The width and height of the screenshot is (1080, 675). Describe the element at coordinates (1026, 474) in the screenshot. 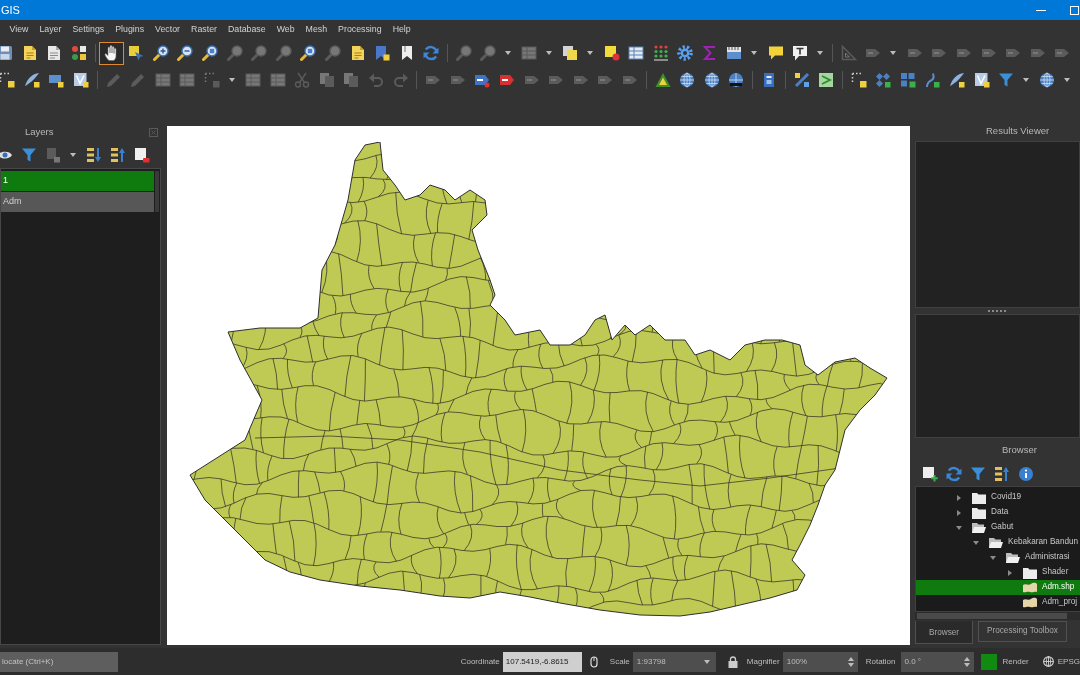

I see `info-icon` at that location.